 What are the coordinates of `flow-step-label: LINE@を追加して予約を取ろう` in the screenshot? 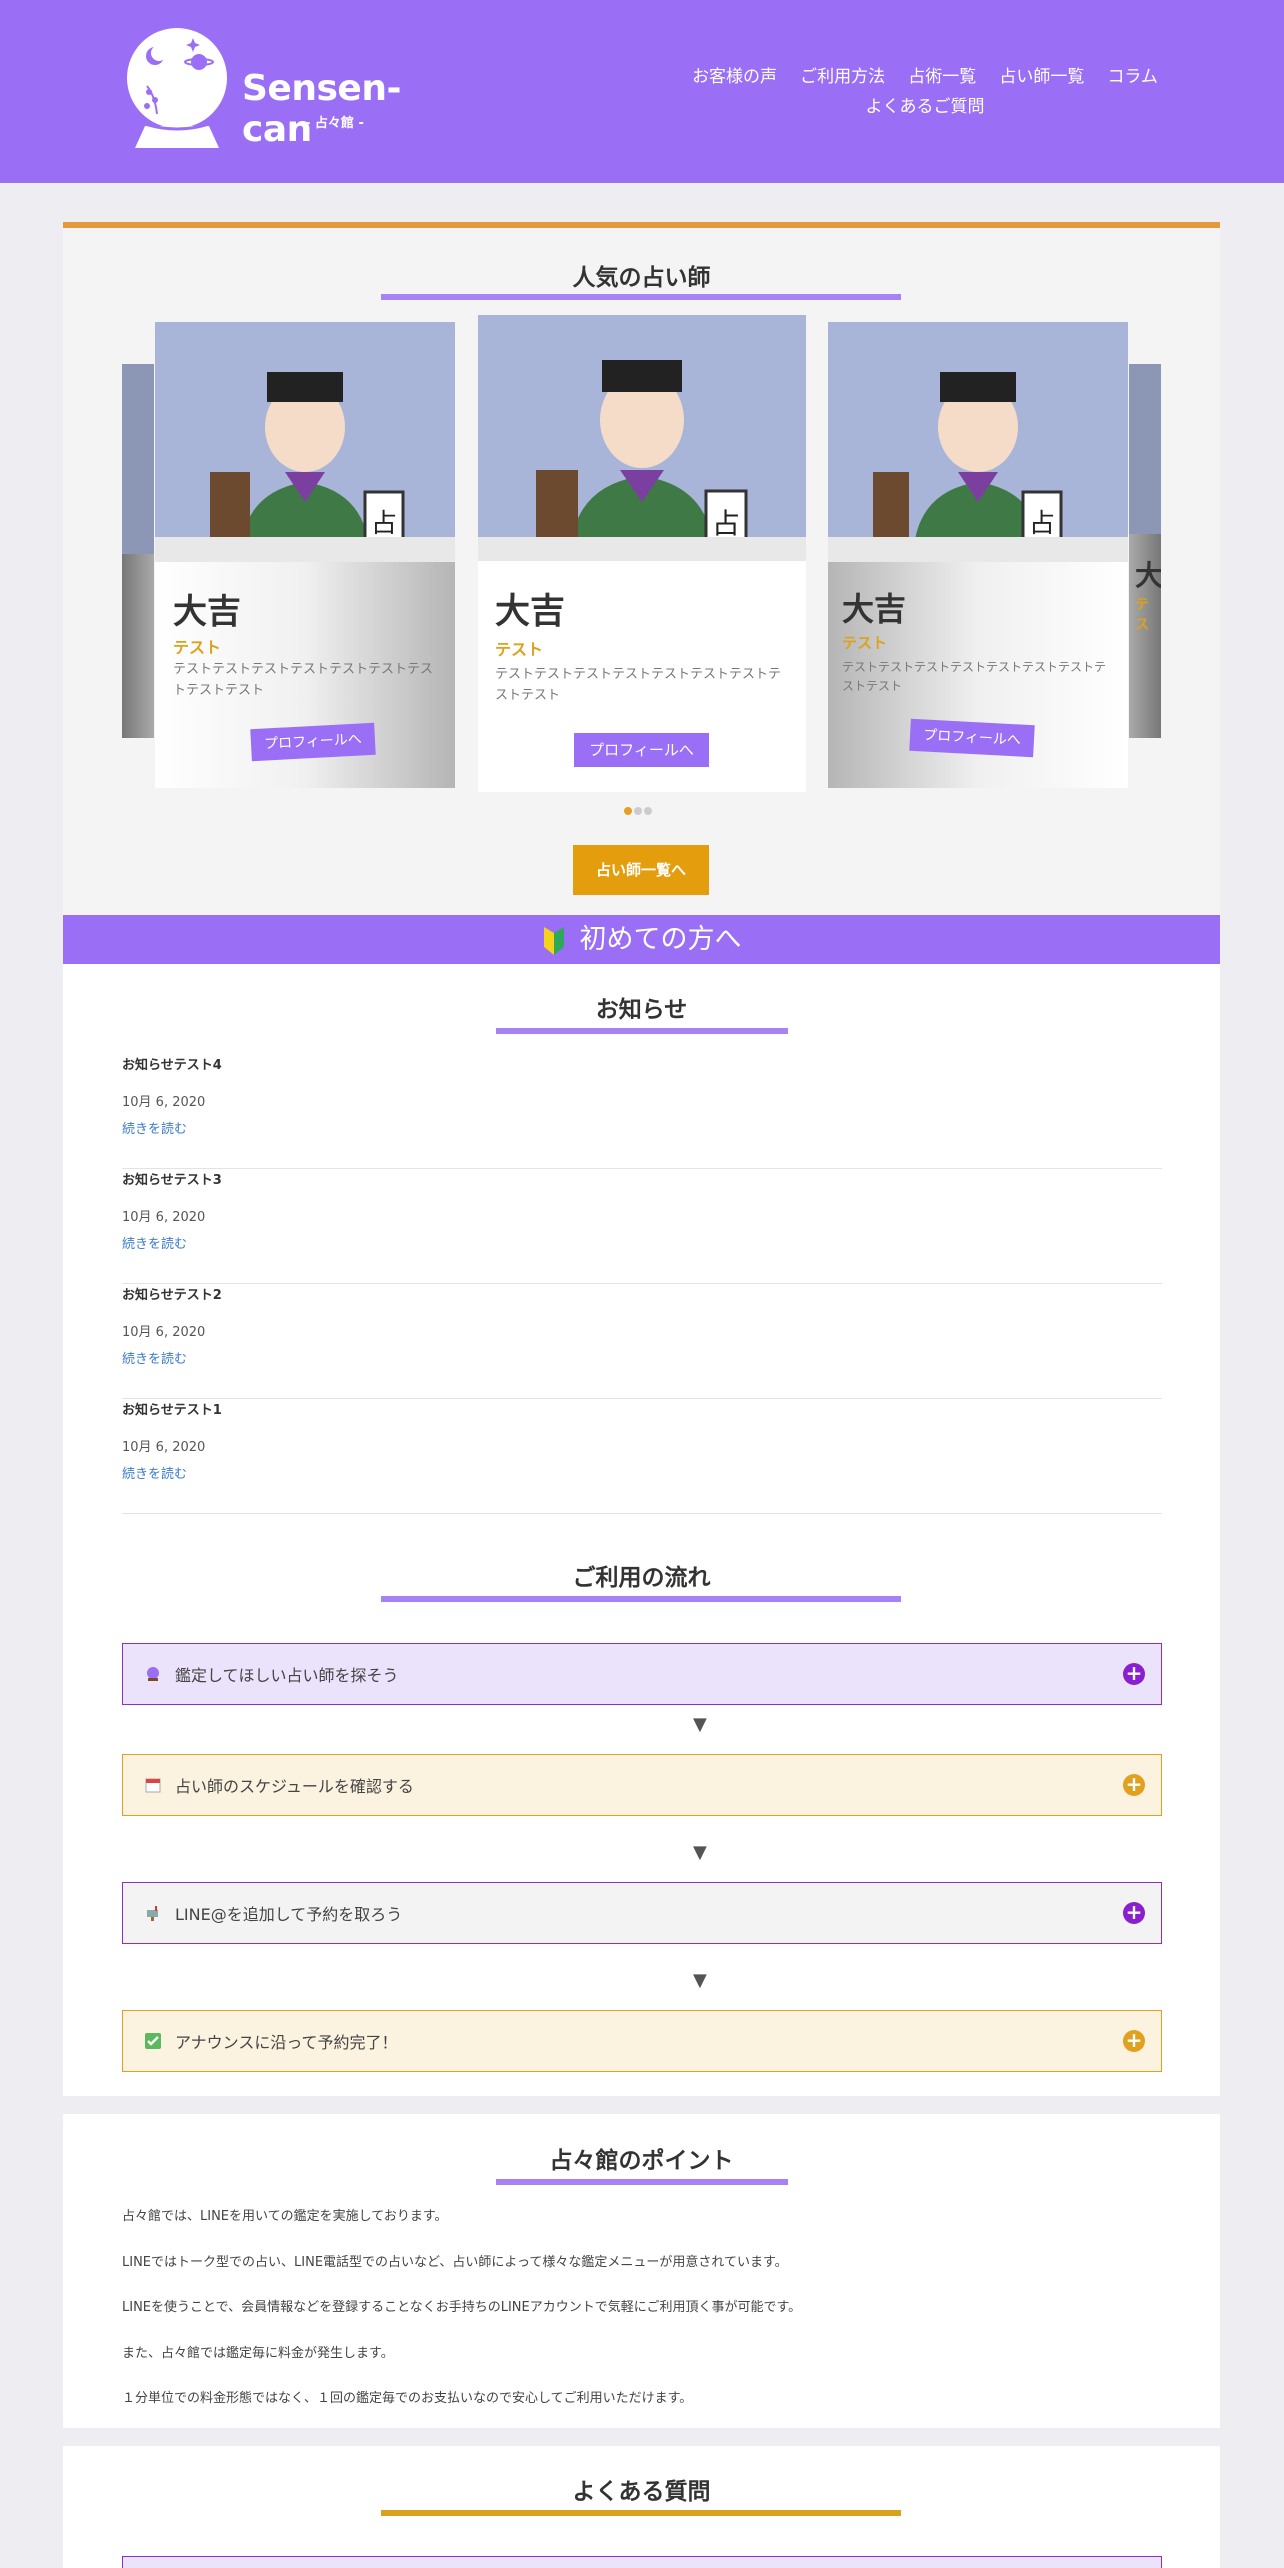 It's located at (289, 1914).